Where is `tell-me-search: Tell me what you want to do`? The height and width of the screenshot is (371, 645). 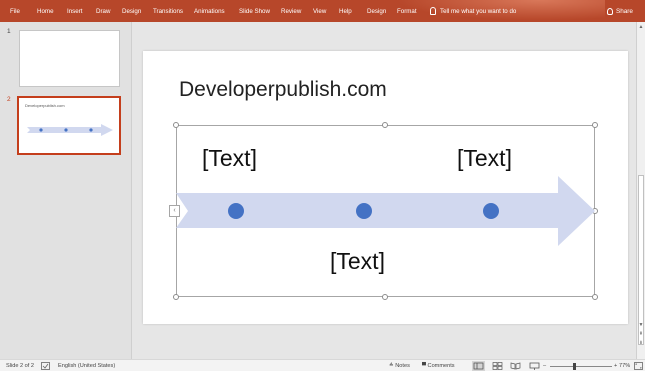 tell-me-search: Tell me what you want to do is located at coordinates (473, 11).